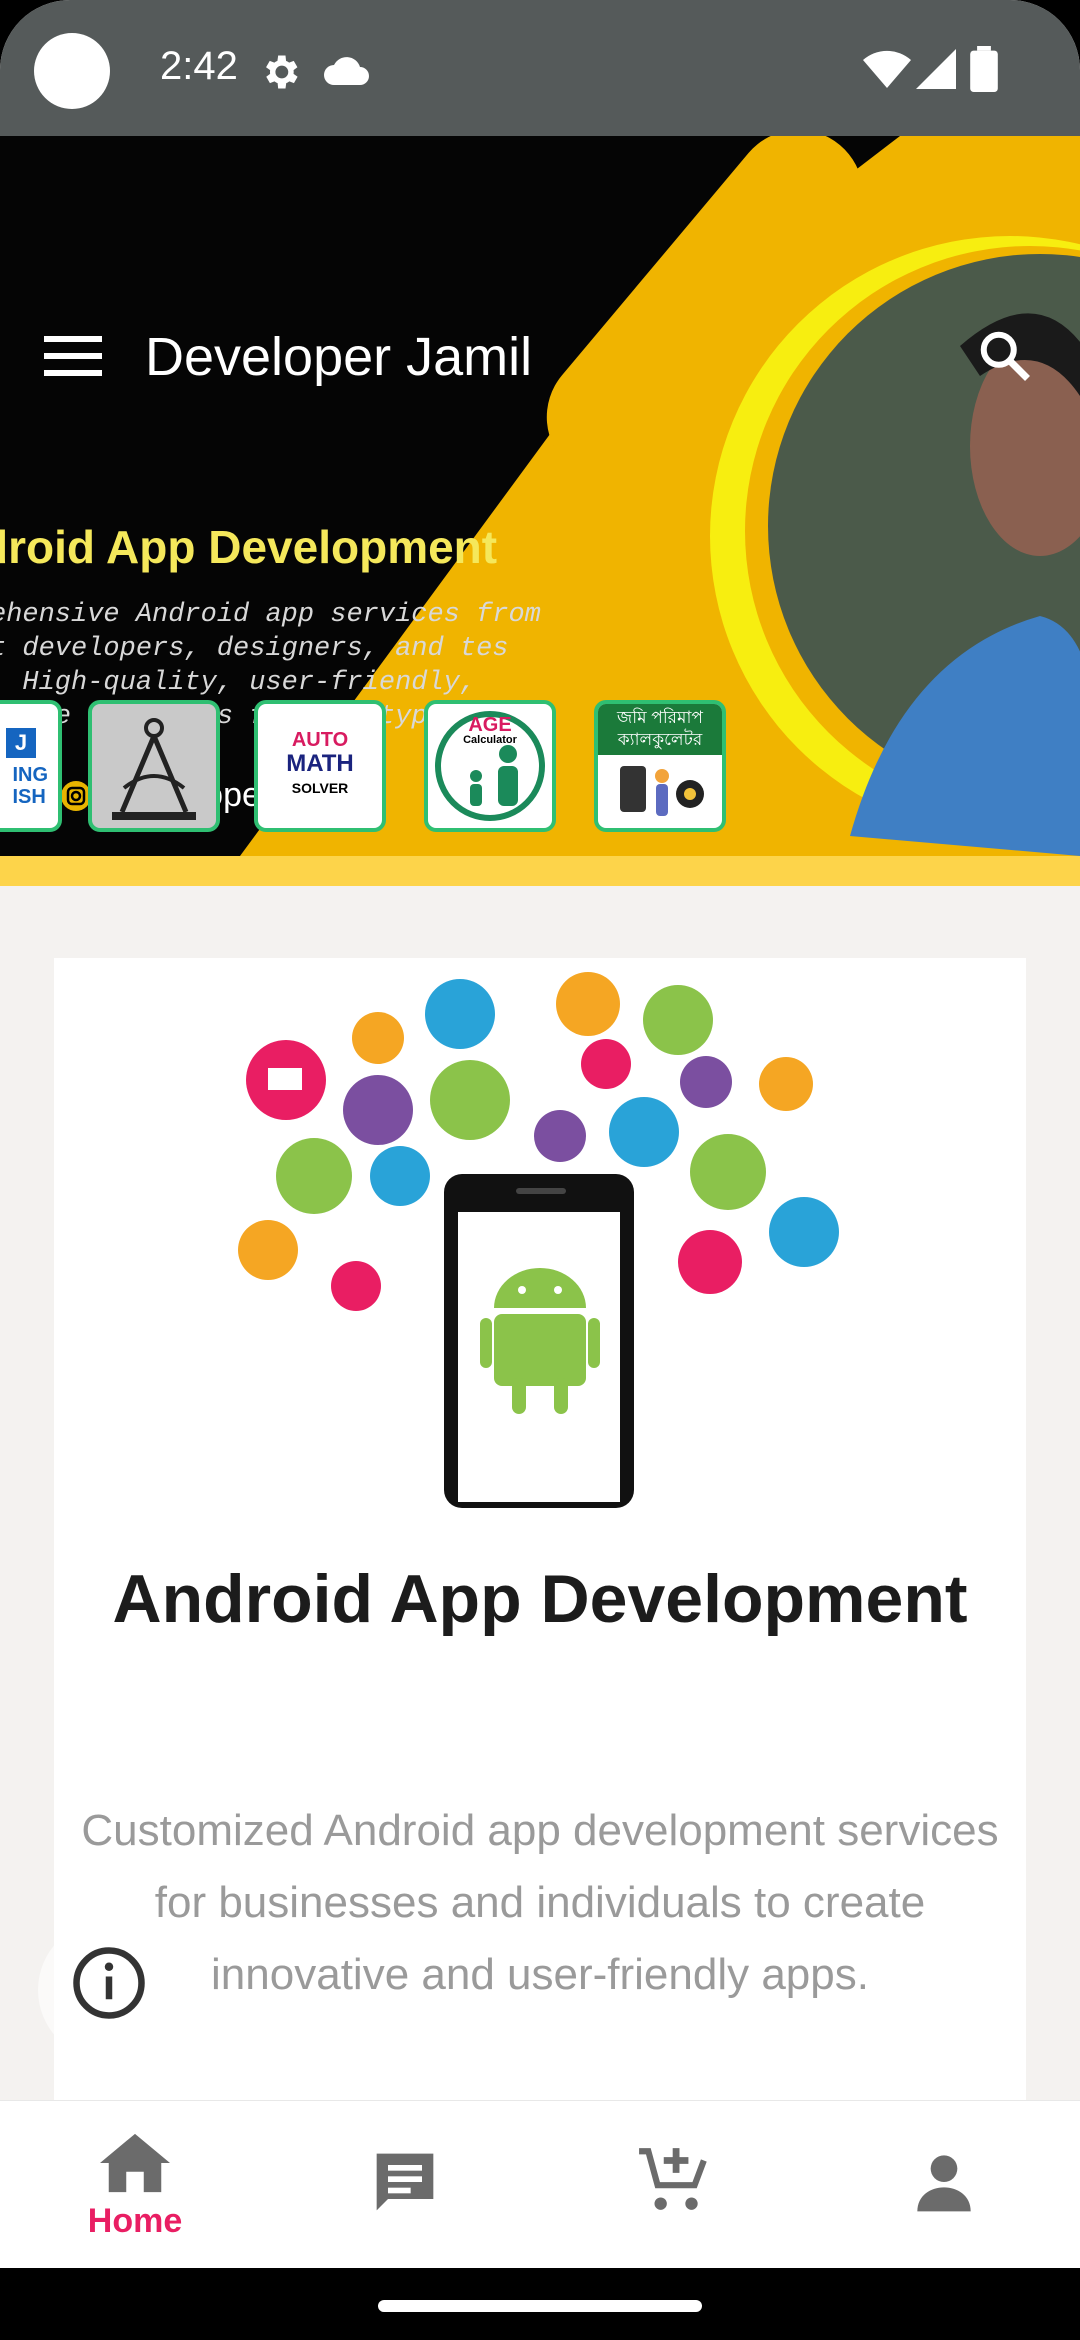 Image resolution: width=1080 pixels, height=2340 pixels. I want to click on nav-profile, so click(945, 2184).